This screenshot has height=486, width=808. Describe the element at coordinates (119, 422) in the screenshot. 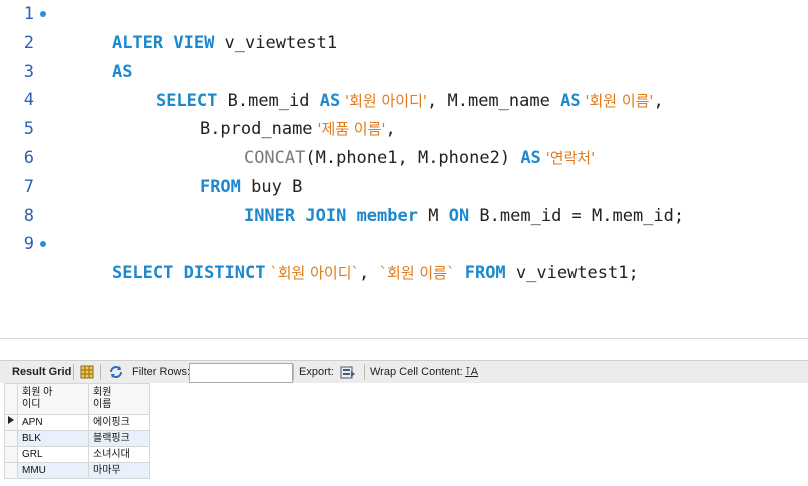

I see `table-cell: 에이핑크` at that location.